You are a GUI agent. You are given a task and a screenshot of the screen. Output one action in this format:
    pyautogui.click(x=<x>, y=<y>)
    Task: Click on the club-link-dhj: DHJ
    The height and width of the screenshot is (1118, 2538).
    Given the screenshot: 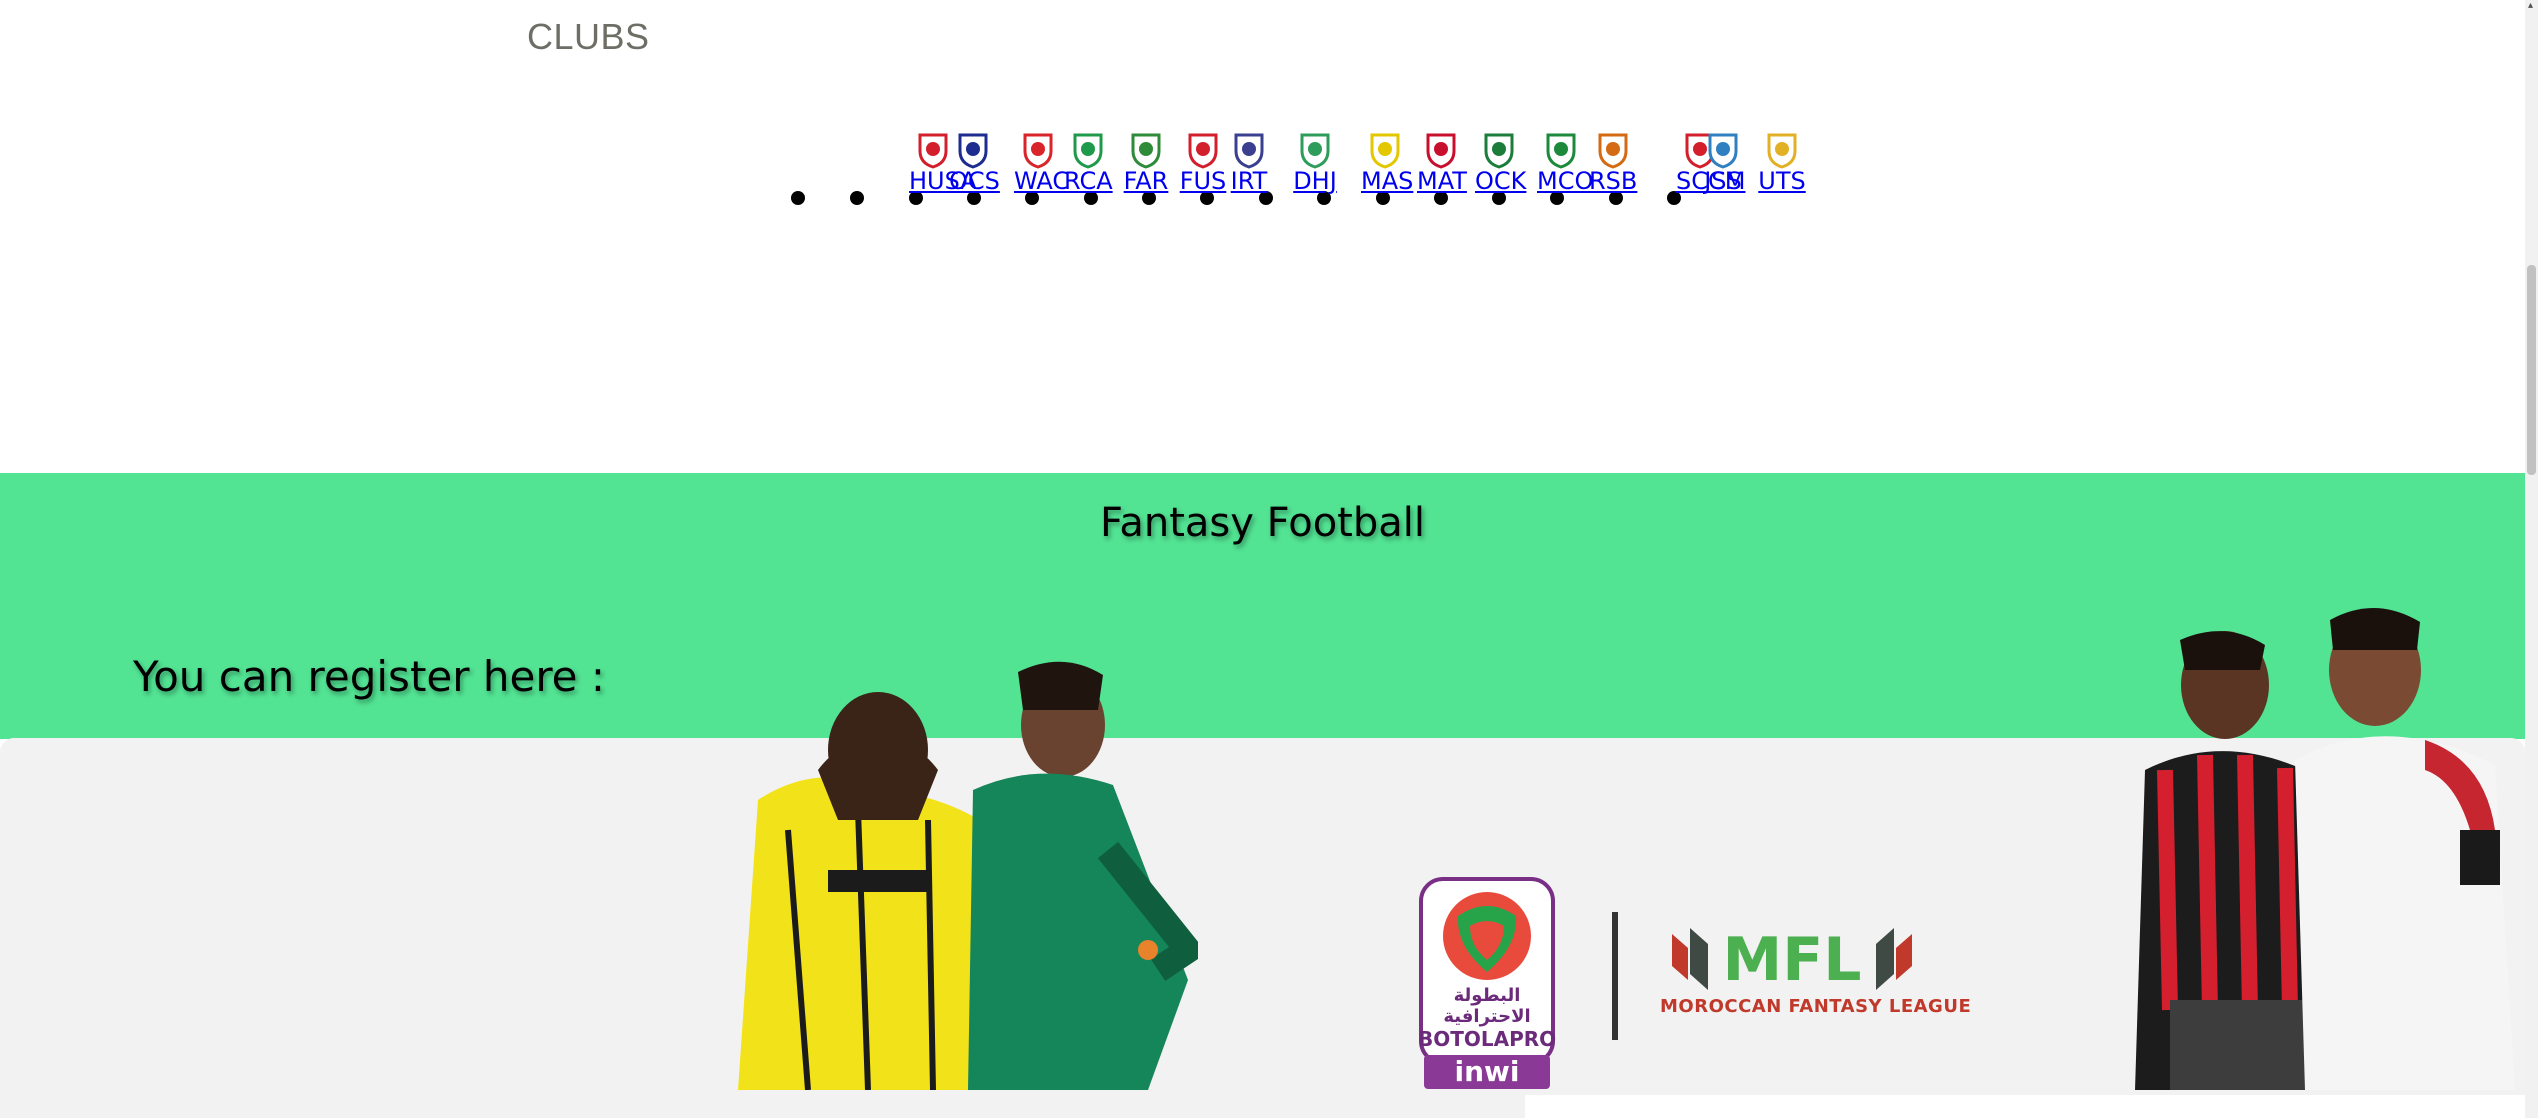 What is the action you would take?
    pyautogui.click(x=1315, y=163)
    